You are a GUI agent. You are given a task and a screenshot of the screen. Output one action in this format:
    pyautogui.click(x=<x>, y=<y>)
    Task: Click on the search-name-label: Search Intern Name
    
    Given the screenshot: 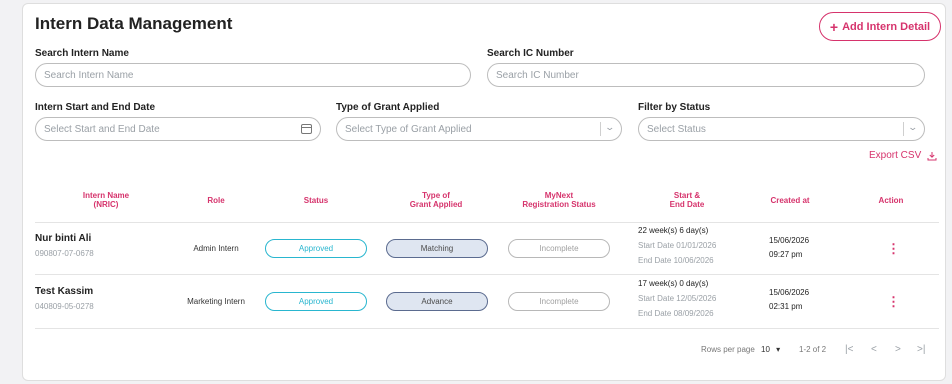 What is the action you would take?
    pyautogui.click(x=82, y=53)
    